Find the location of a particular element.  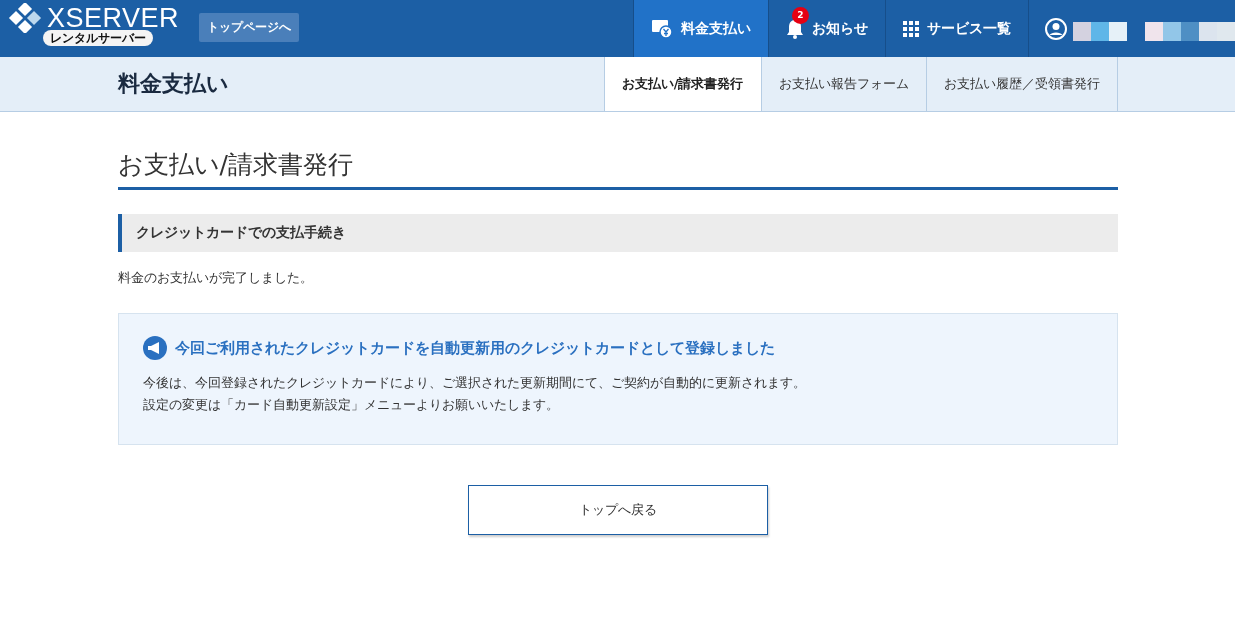

subsection-heading: クレジットカードでの支払手続き is located at coordinates (617, 233).